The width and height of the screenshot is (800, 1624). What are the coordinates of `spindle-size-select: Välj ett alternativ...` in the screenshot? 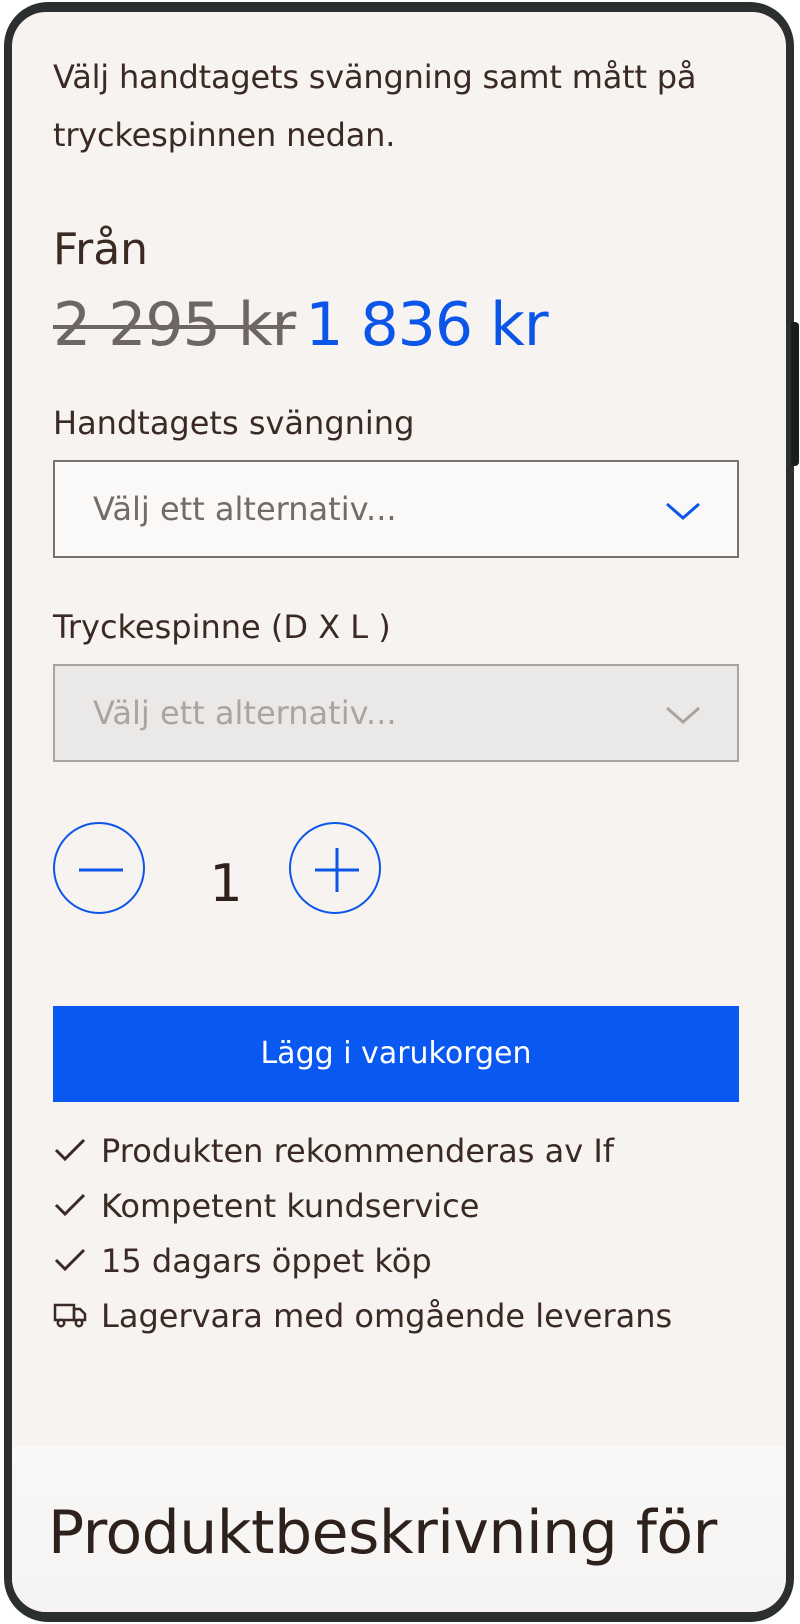 It's located at (396, 713).